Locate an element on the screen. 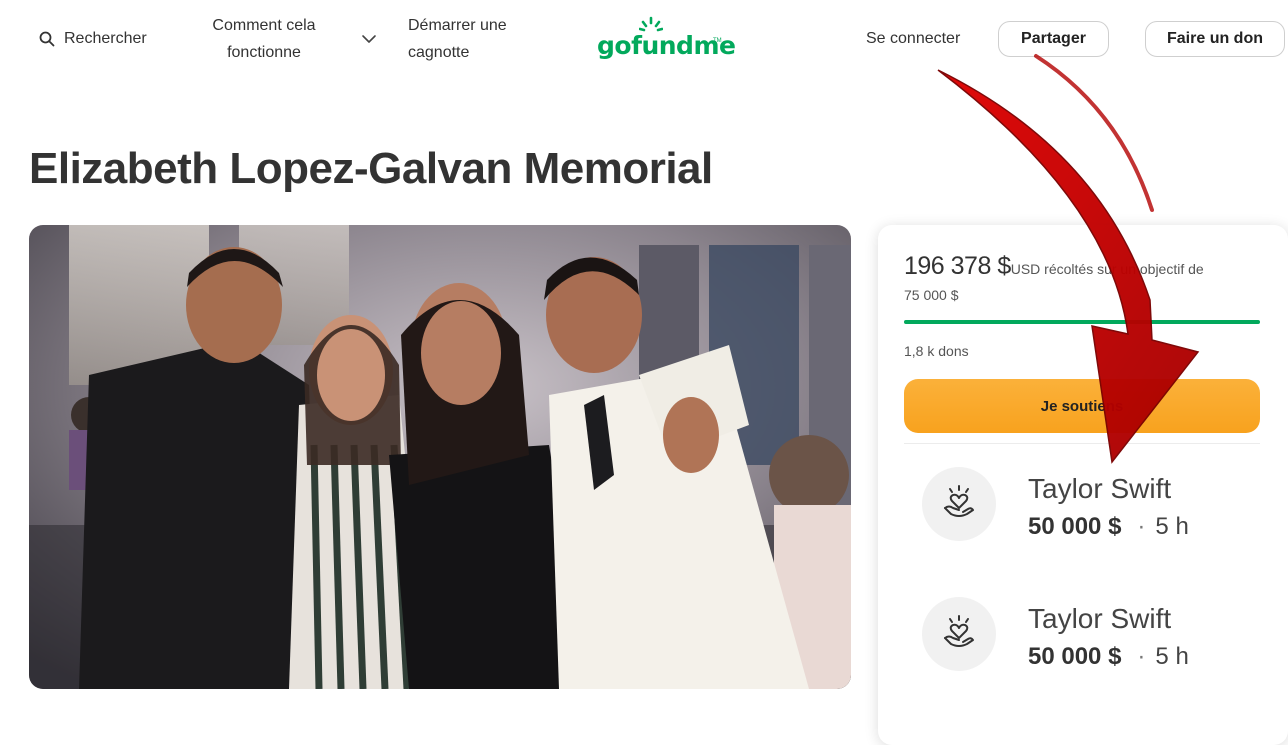  share-button: Partager is located at coordinates (1053, 39).